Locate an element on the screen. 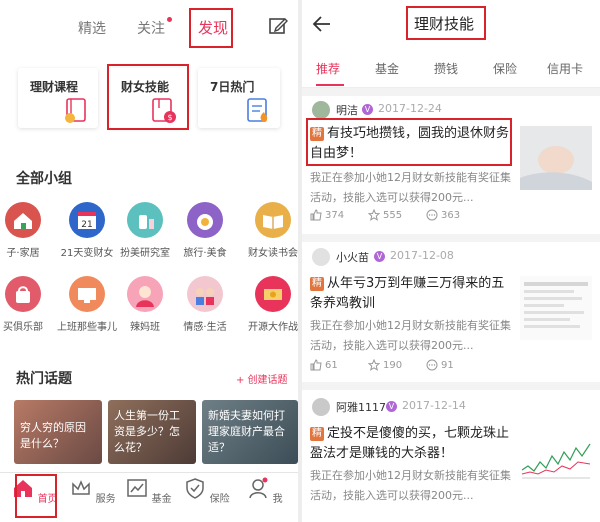 This screenshot has height=522, width=600. post-title-text: 定投不是傻傻的买，七颗龙珠止盈法才是赚钱的大杀器！ is located at coordinates (410, 443).